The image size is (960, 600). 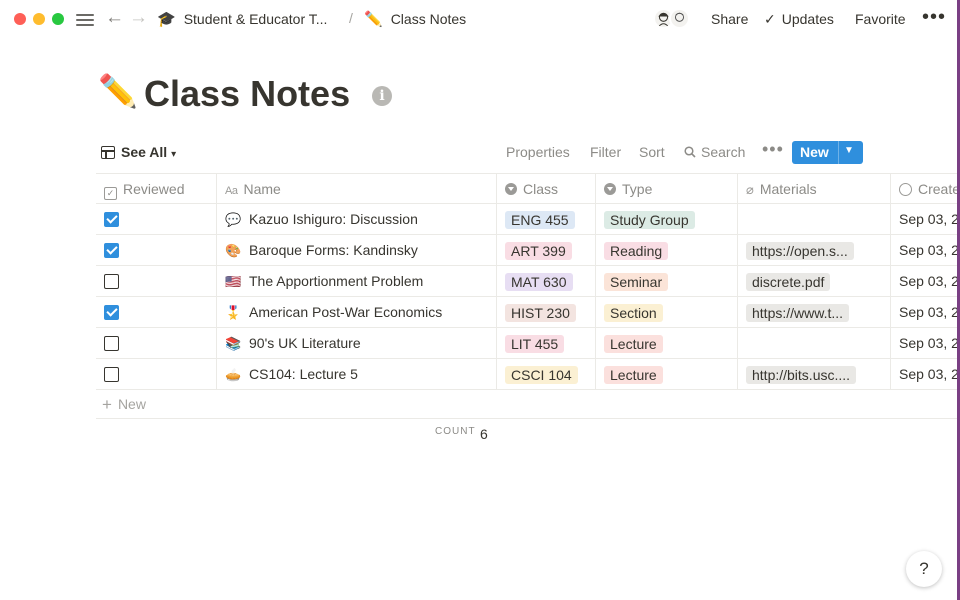 What do you see at coordinates (939, 189) in the screenshot?
I see `column-label: Create` at bounding box center [939, 189].